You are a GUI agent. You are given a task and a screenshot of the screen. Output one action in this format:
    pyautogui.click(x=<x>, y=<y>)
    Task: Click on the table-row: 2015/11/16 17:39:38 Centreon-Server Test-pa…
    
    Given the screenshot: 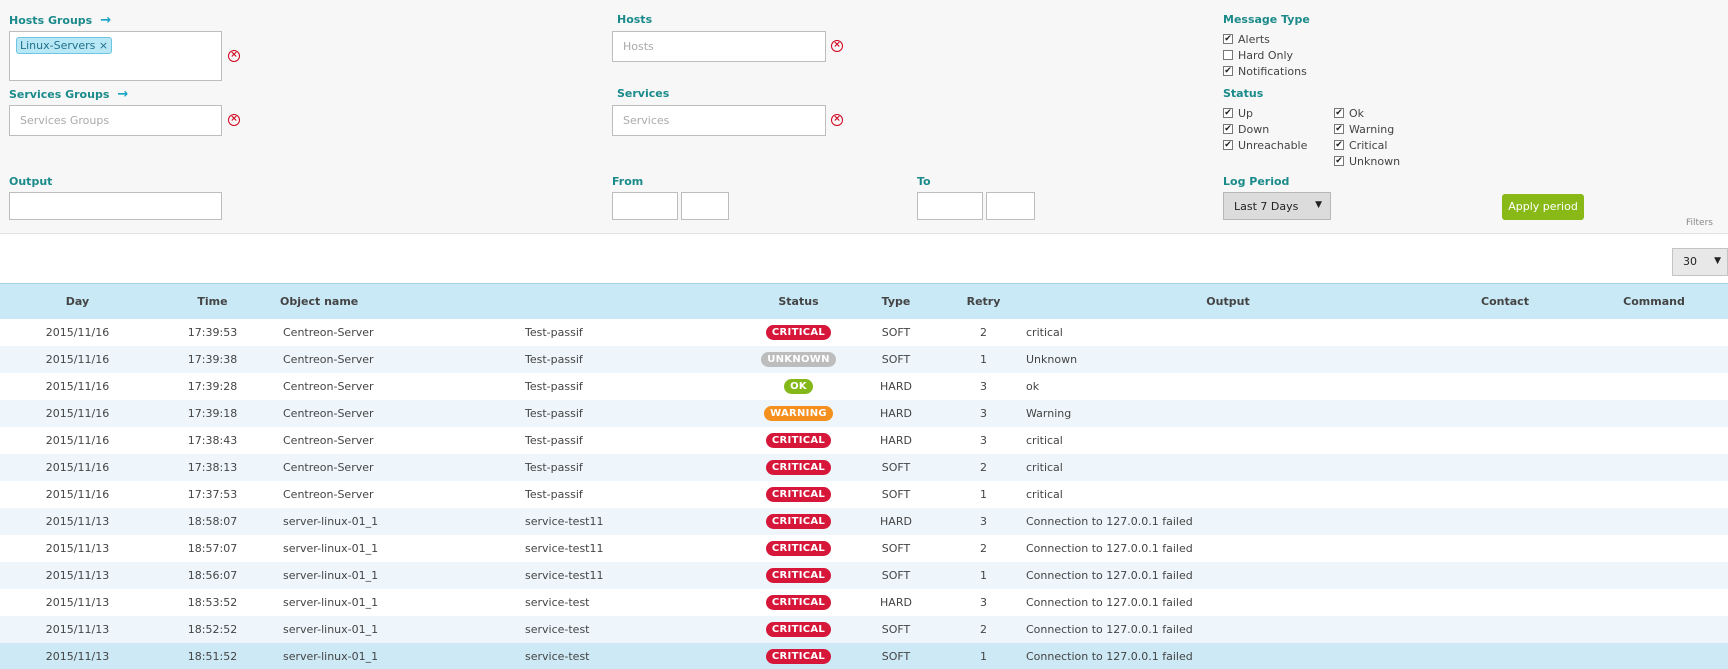 What is the action you would take?
    pyautogui.click(x=864, y=359)
    